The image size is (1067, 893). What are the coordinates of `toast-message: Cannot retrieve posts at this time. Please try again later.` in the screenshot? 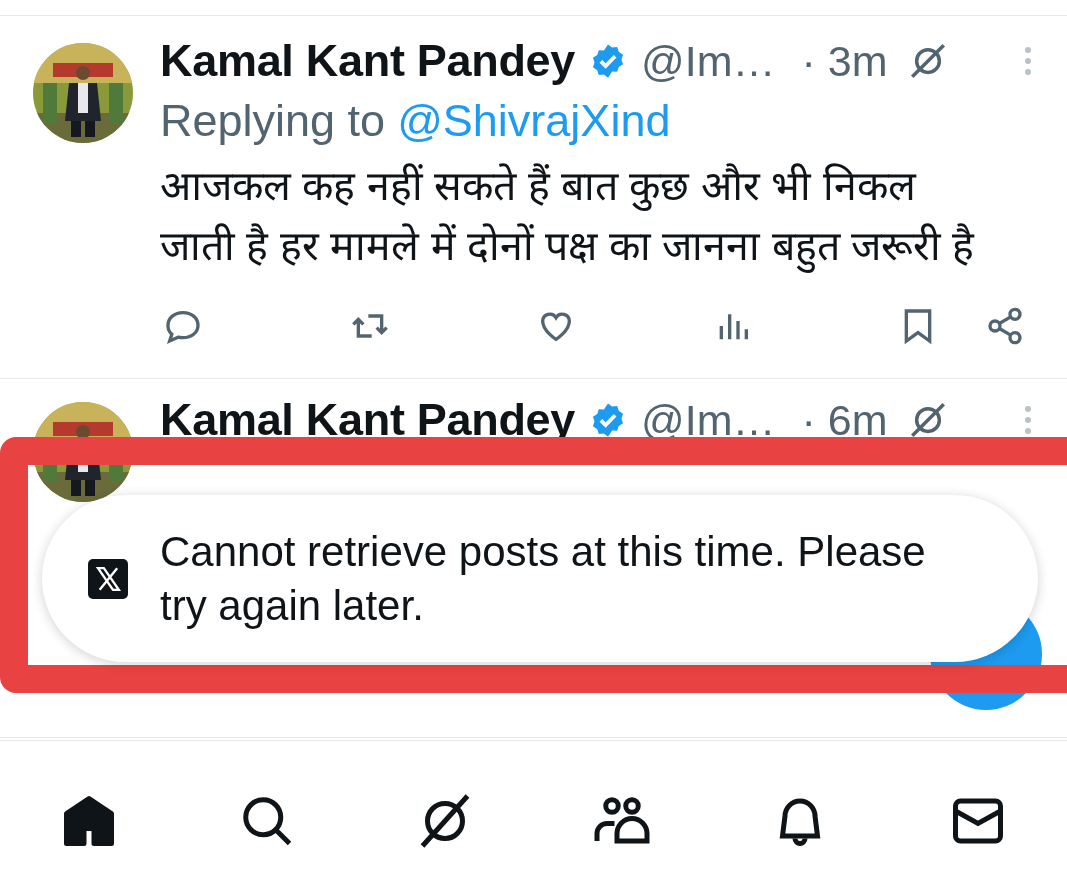 It's located at (543, 578).